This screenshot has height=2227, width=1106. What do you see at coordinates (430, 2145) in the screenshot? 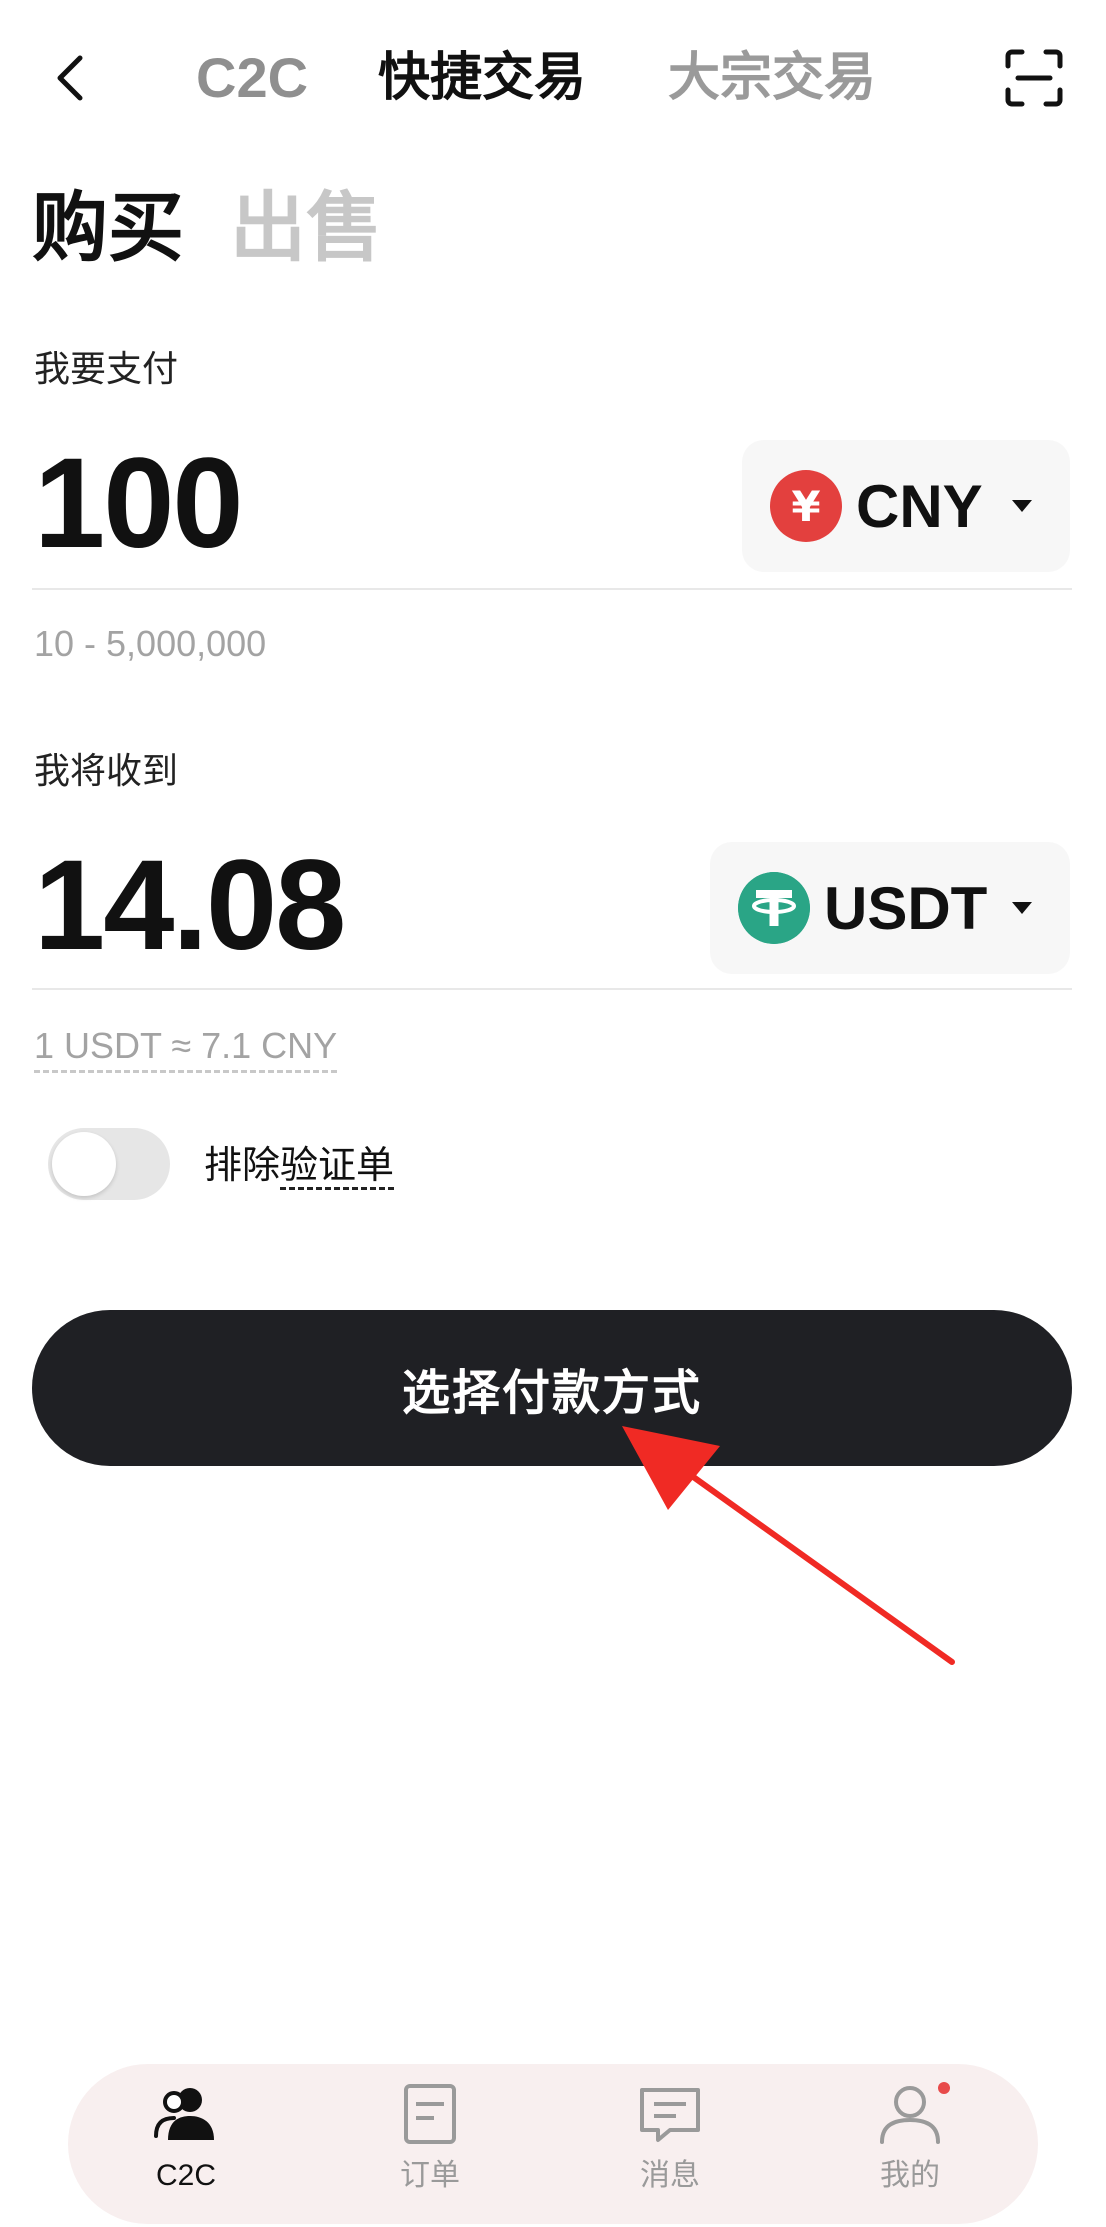
I see `nav-item-orders: 订单` at bounding box center [430, 2145].